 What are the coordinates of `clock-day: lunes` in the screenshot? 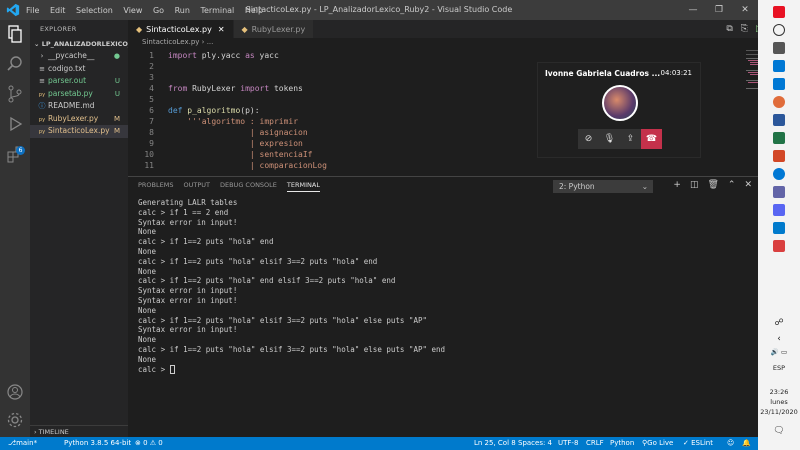 It's located at (779, 402).